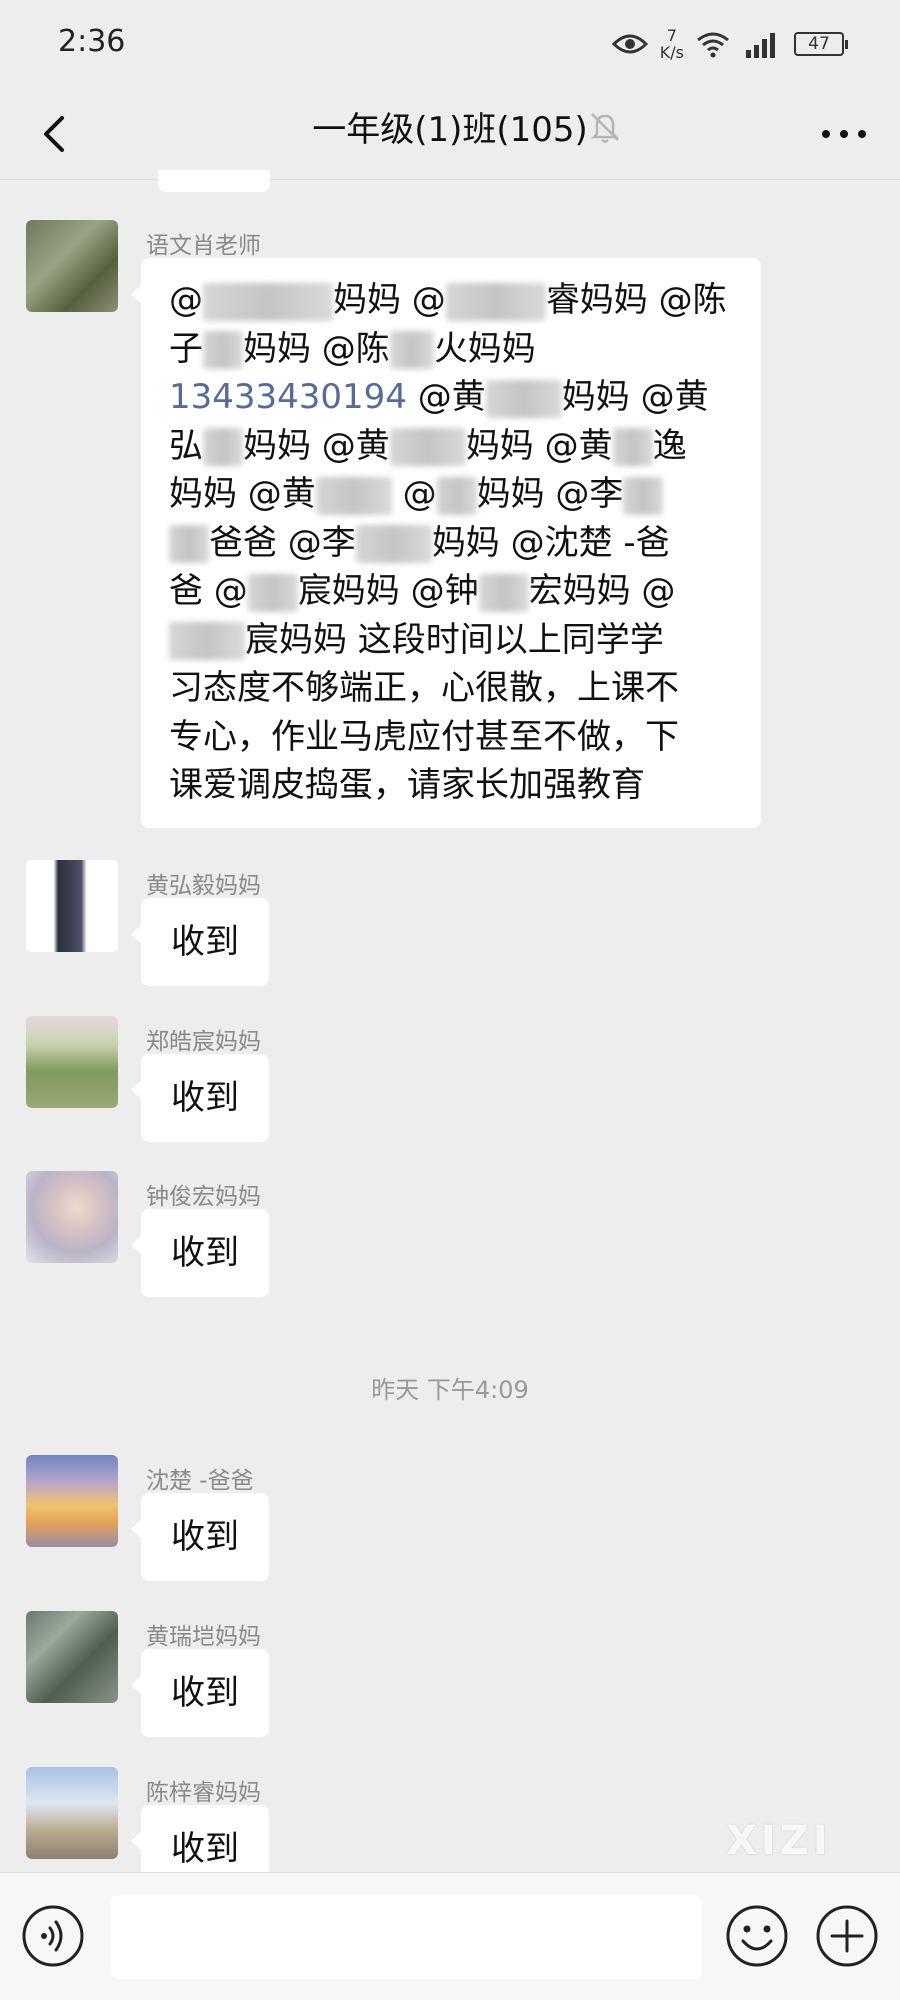 The width and height of the screenshot is (900, 2000). I want to click on more-button, so click(844, 134).